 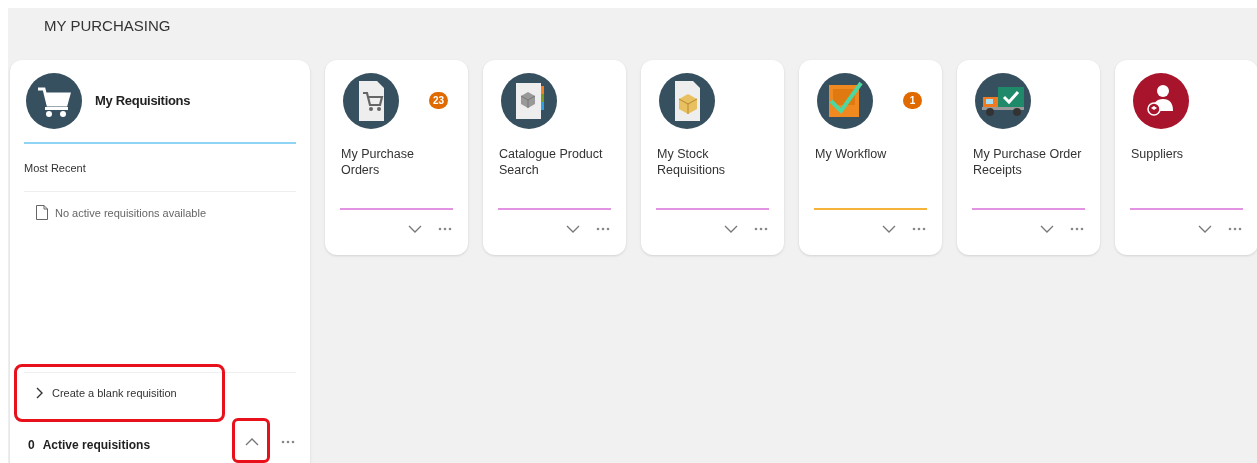 What do you see at coordinates (42, 213) in the screenshot?
I see `document-icon` at bounding box center [42, 213].